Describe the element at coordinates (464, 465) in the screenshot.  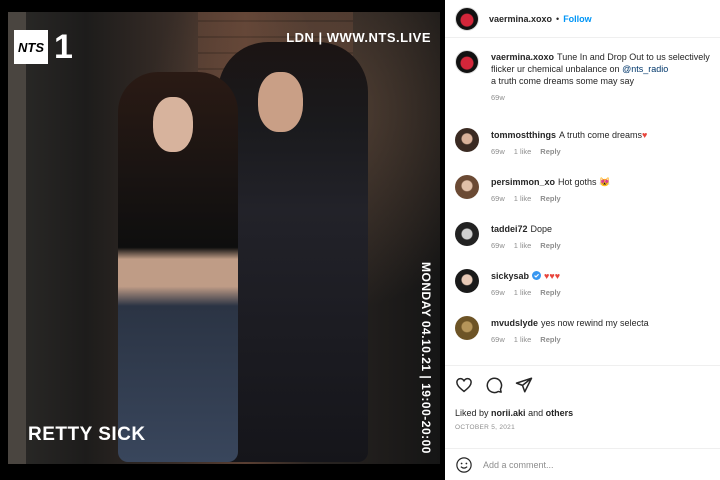
I see `emoji-icon` at that location.